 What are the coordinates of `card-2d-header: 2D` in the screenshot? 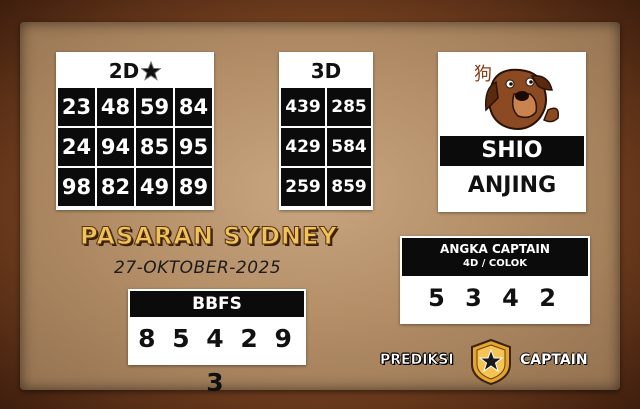 It's located at (135, 71).